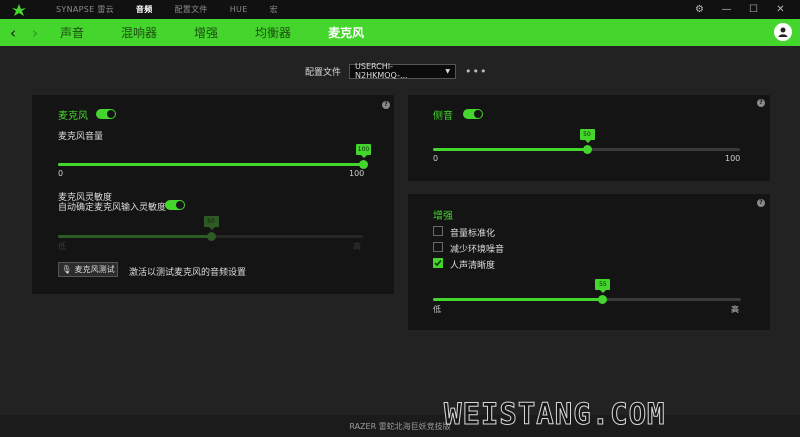  What do you see at coordinates (589, 262) in the screenshot?
I see `enhance-panel: ? 增强 音量标准化 减少环境噪音 人声清晰度 55 低 高` at bounding box center [589, 262].